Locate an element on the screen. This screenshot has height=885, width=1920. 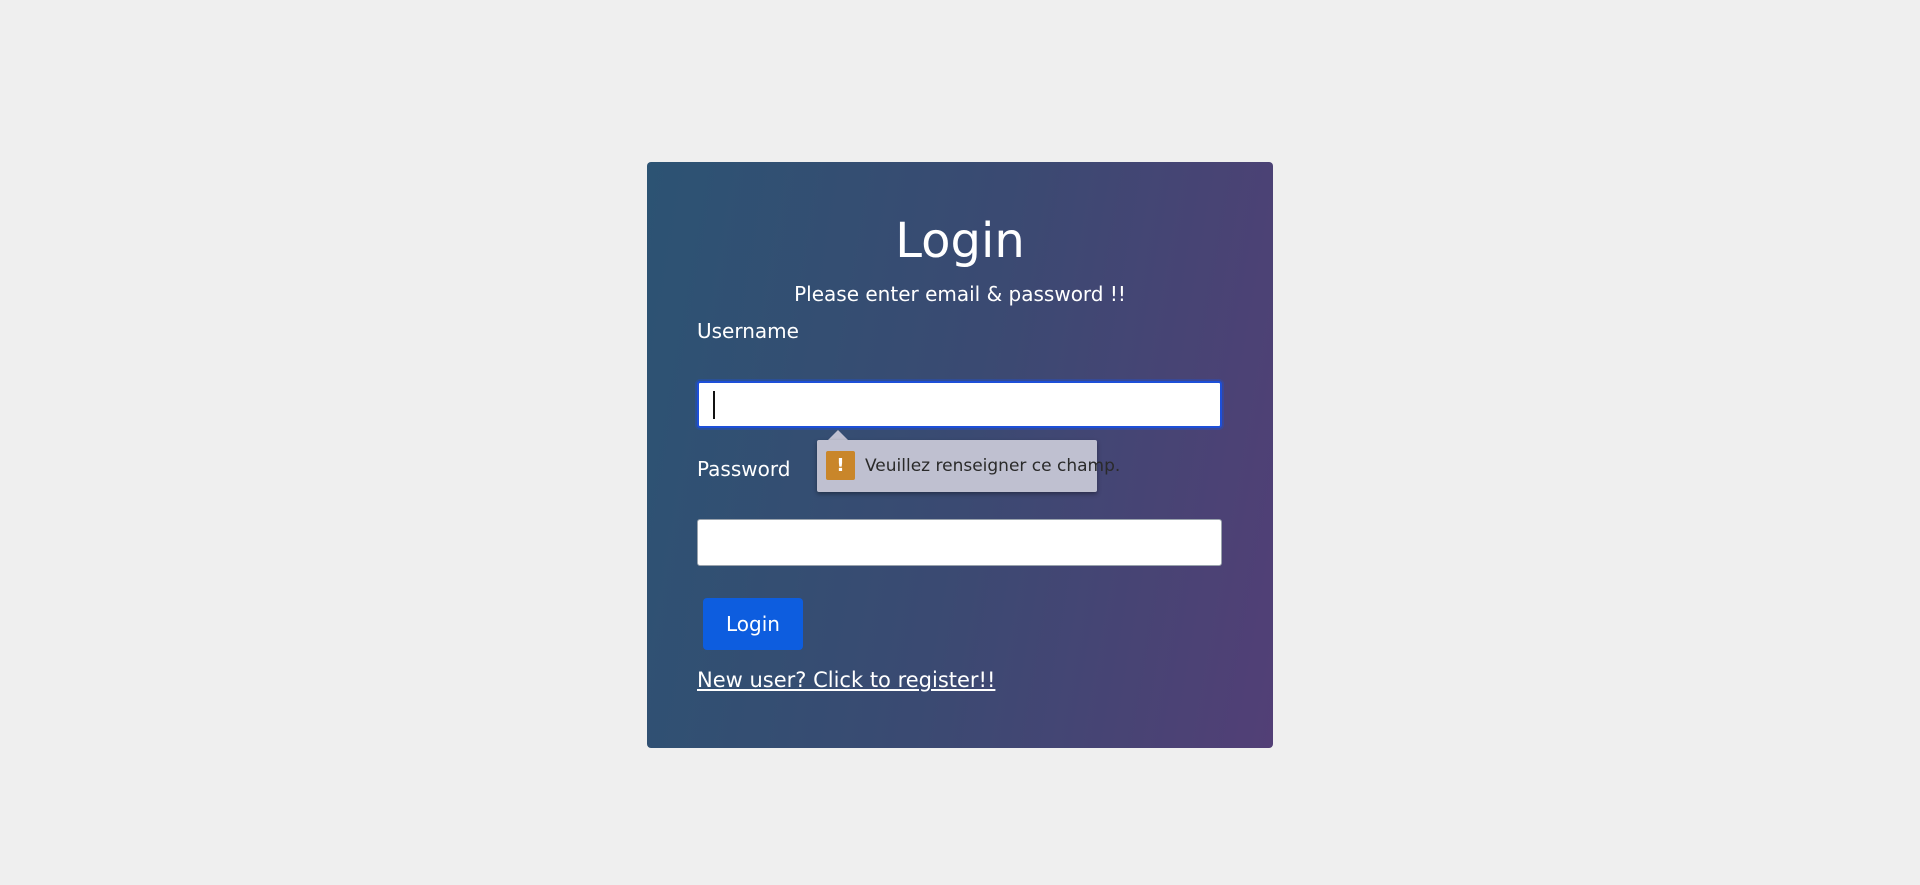
warning-icon: ! is located at coordinates (840, 465).